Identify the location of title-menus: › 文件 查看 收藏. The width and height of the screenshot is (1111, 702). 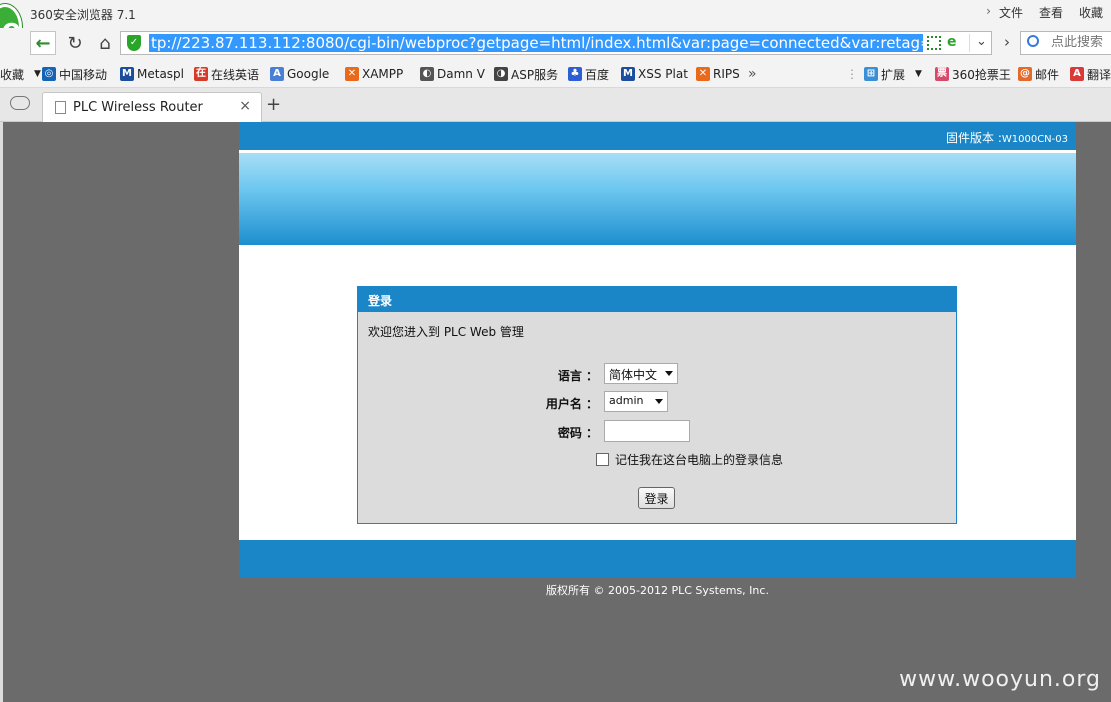
(1044, 12).